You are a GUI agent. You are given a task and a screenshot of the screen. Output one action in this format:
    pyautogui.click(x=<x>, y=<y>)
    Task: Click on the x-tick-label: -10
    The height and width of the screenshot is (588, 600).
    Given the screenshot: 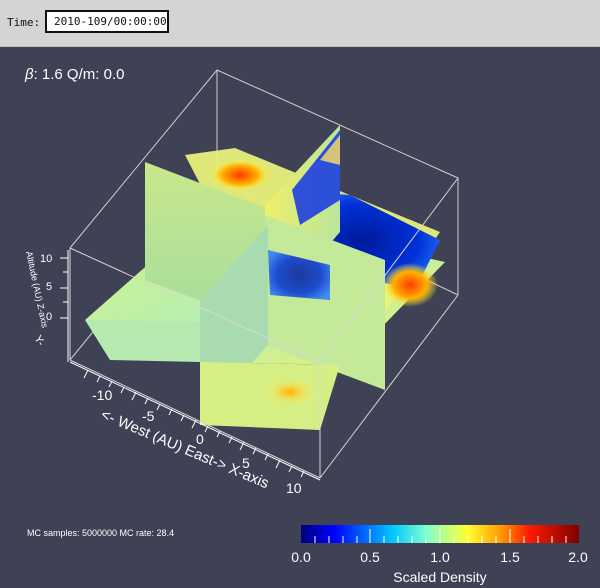 What is the action you would take?
    pyautogui.click(x=102, y=395)
    